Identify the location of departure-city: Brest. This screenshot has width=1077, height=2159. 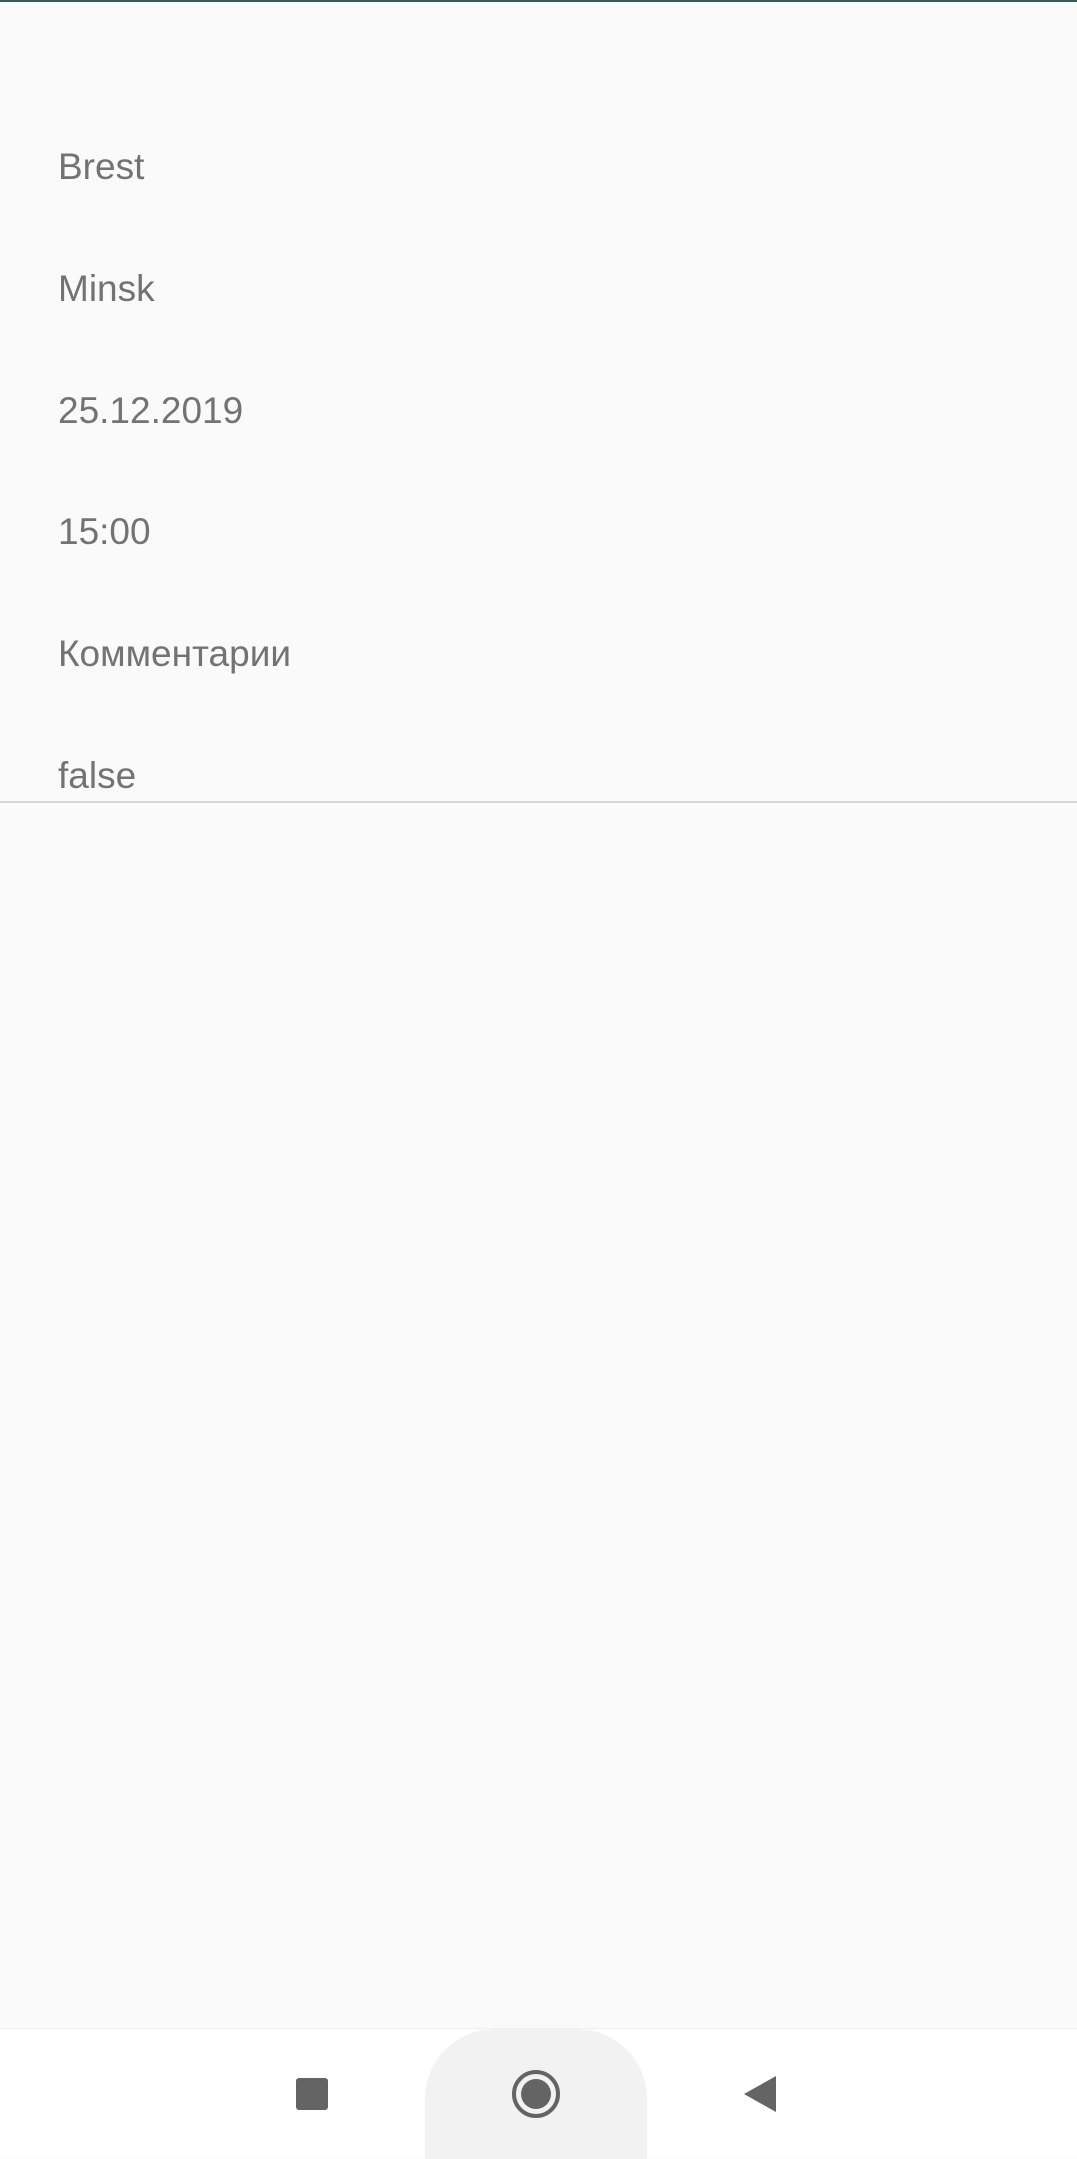
(101, 166).